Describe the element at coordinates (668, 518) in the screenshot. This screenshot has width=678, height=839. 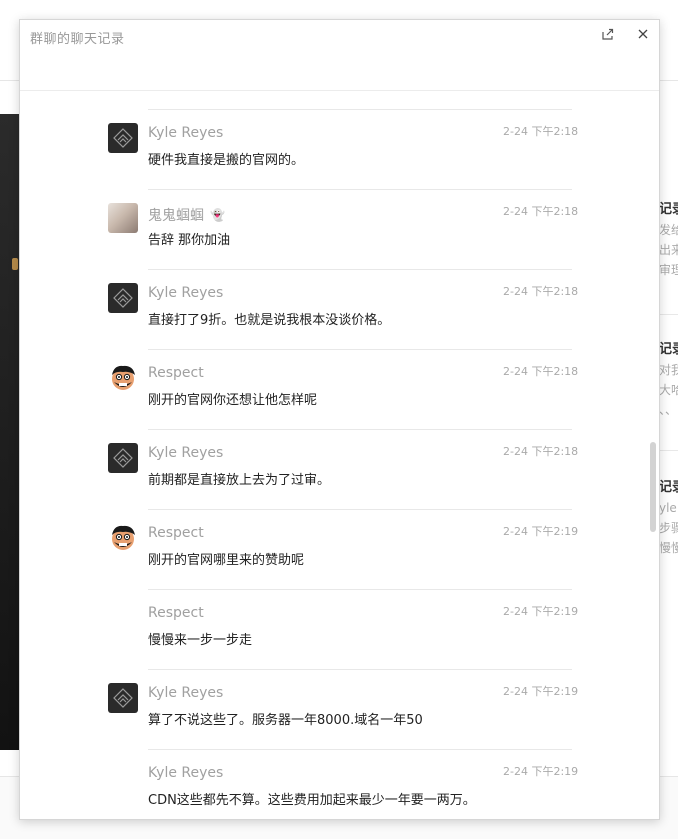
I see `background-right-item: 记录 yle I 步骤 慢慢` at that location.